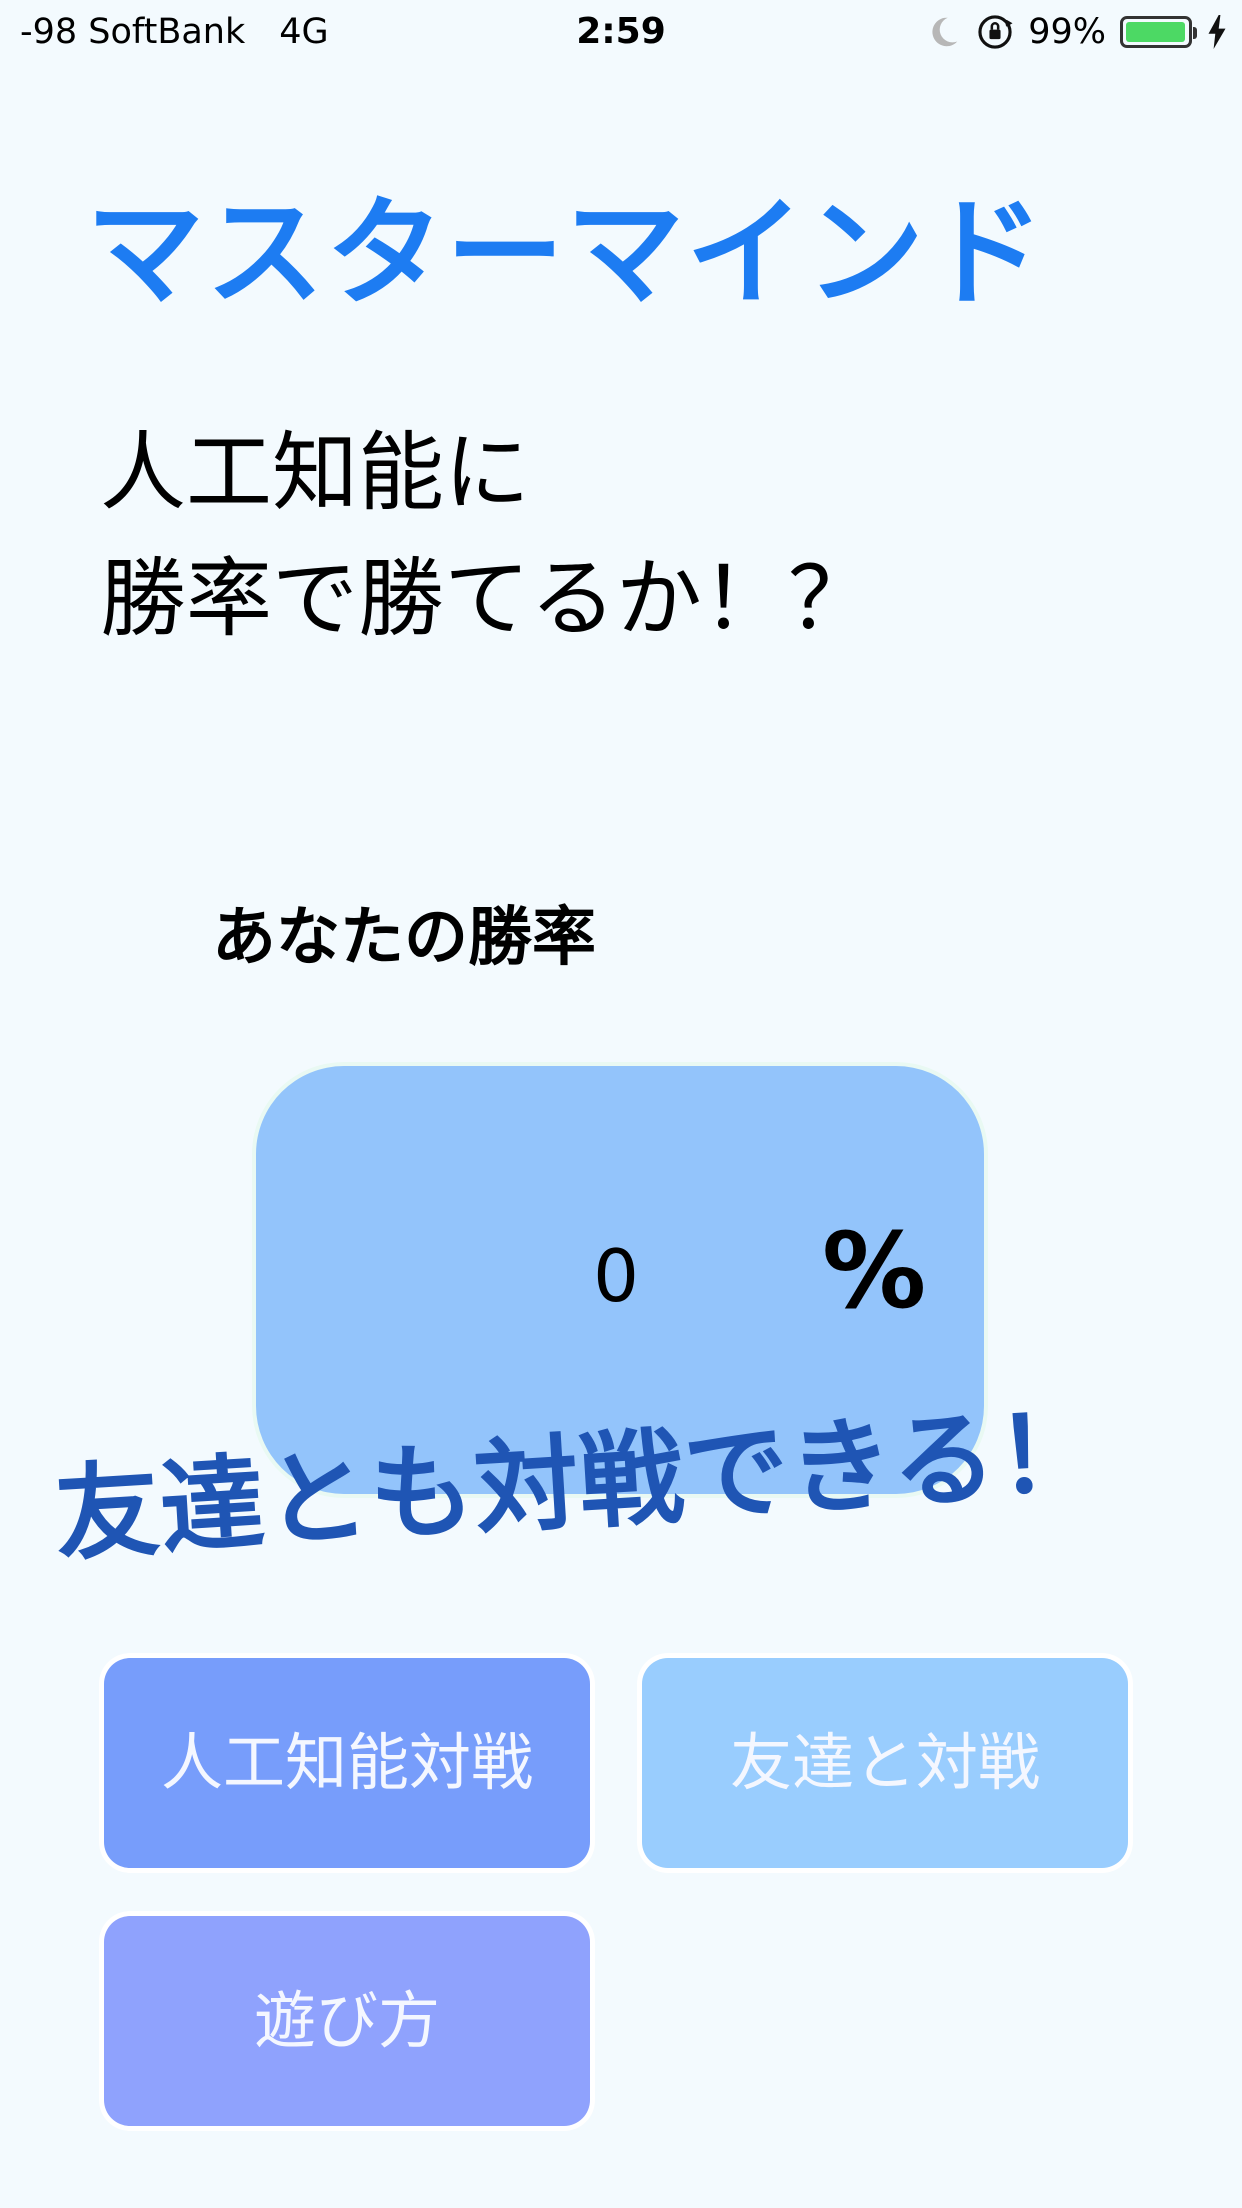  I want to click on winrate-label: あなたの勝率, so click(404, 938).